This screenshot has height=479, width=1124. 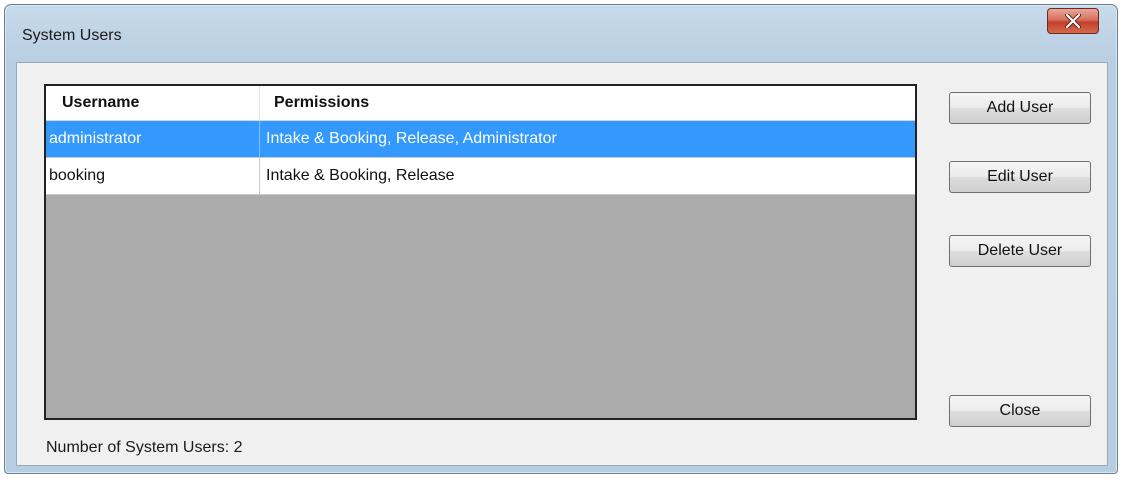 I want to click on close-icon, so click(x=1073, y=21).